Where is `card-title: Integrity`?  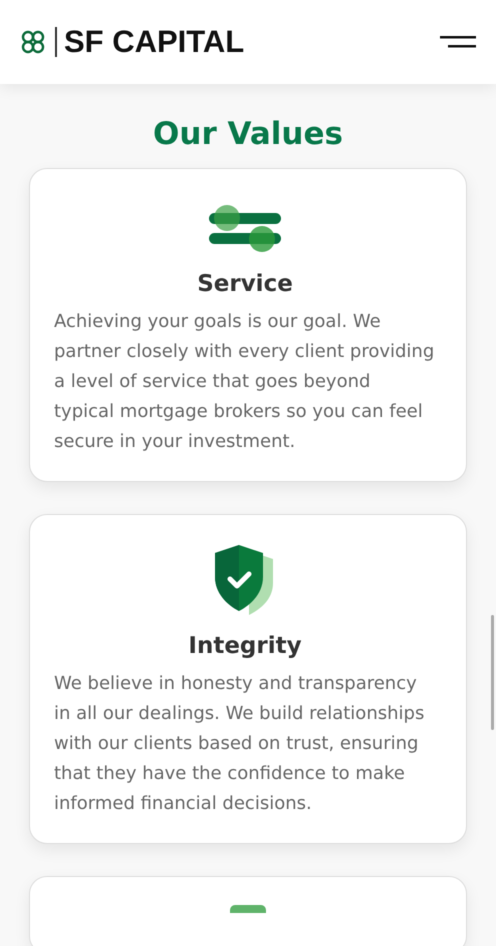 card-title: Integrity is located at coordinates (245, 646).